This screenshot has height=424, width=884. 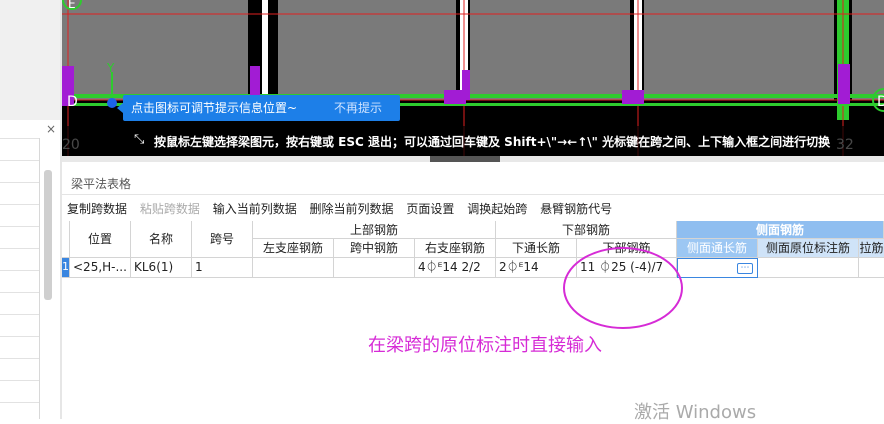 I want to click on input-column-button: 输入当前列数据, so click(x=255, y=208).